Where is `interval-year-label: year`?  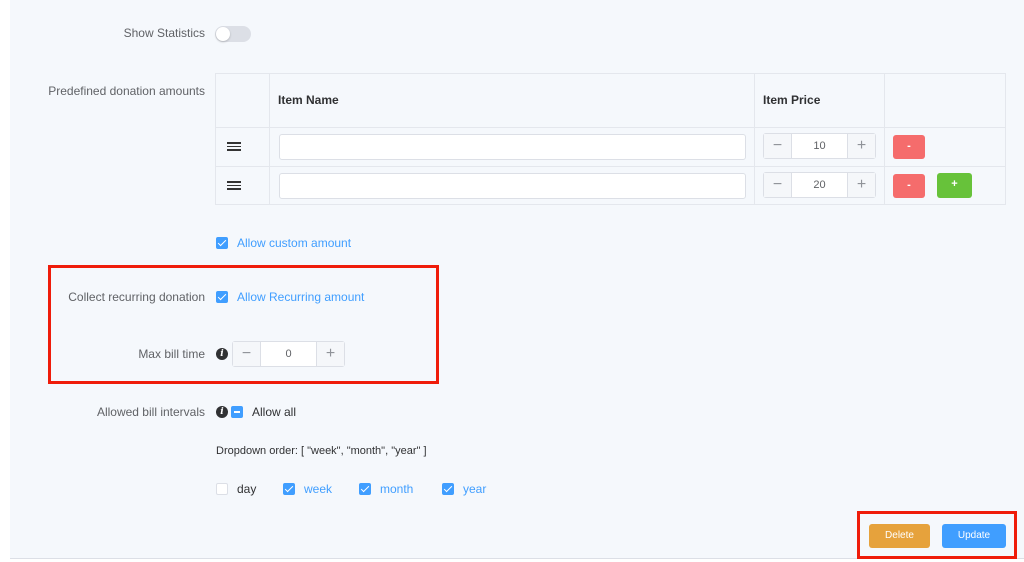
interval-year-label: year is located at coordinates (474, 489).